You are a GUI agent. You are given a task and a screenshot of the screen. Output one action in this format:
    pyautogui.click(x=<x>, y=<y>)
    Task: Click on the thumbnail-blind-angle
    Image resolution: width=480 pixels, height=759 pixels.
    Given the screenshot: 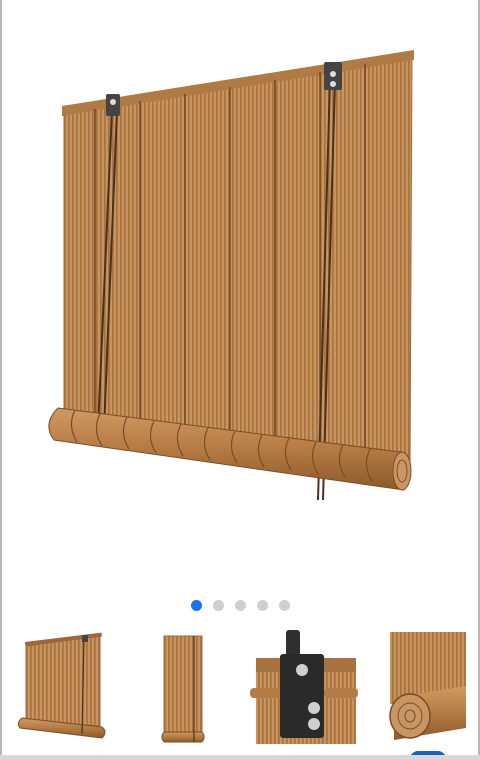 What is the action you would take?
    pyautogui.click(x=68, y=687)
    